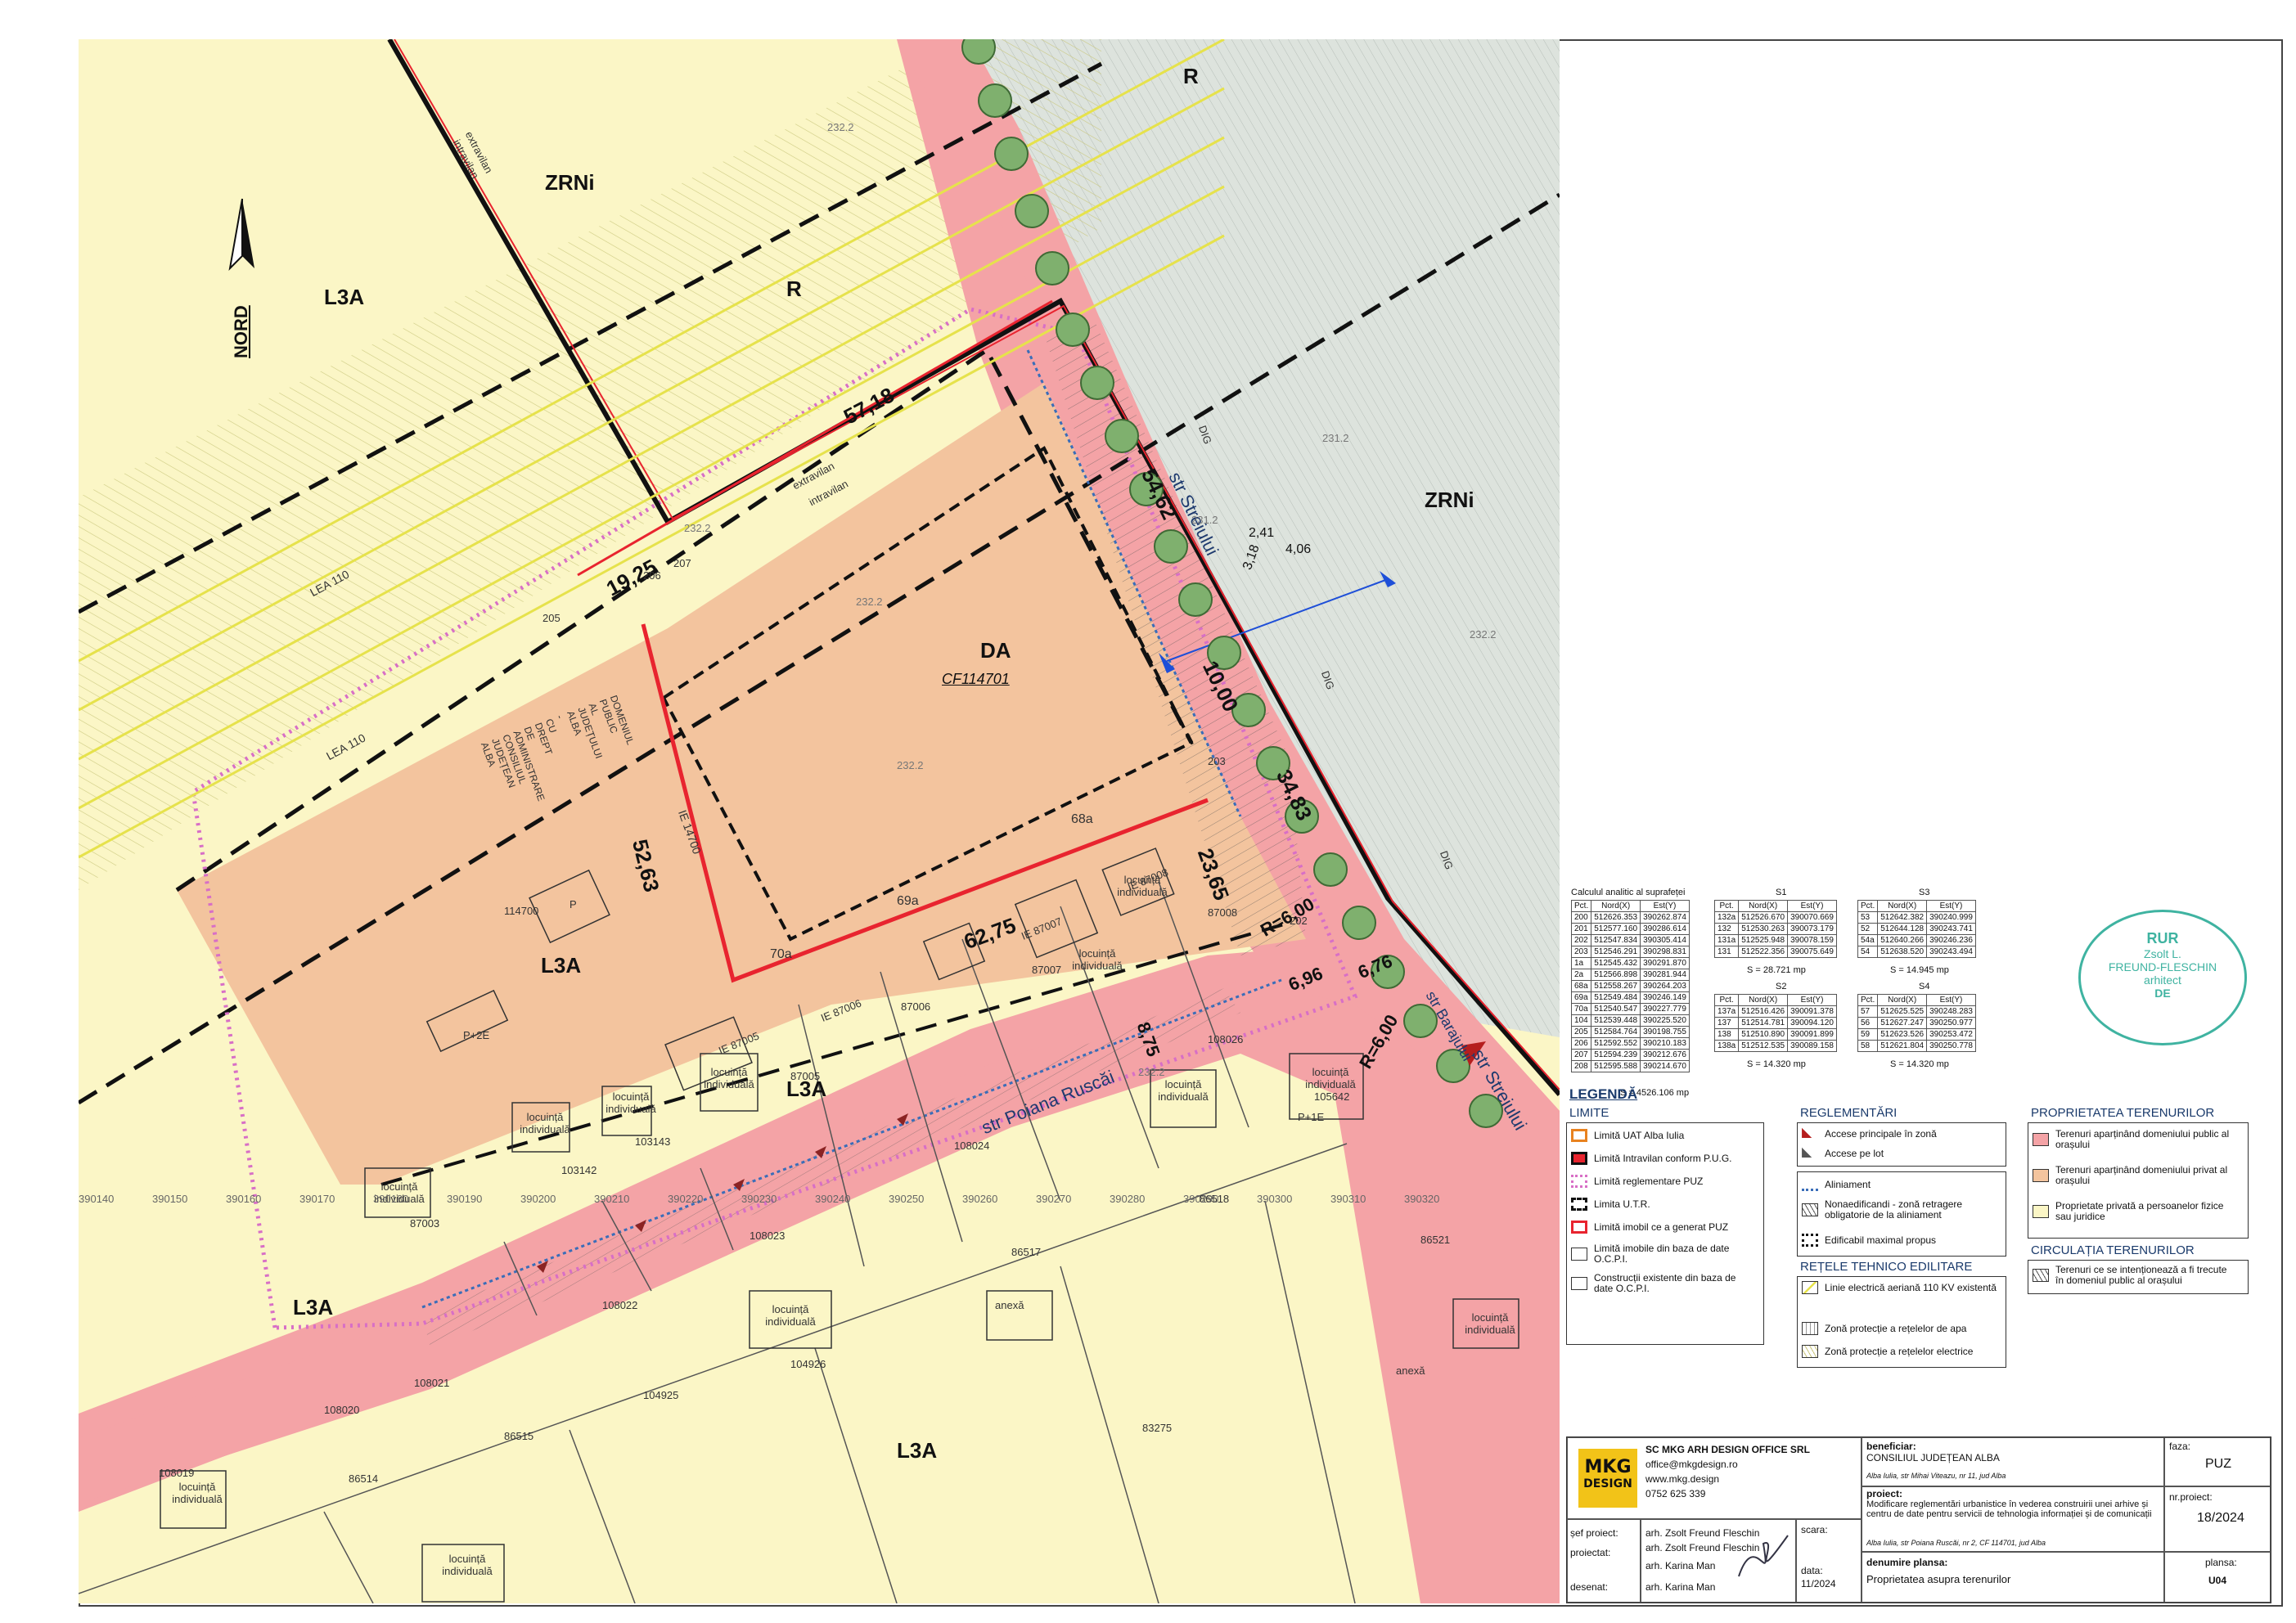 The width and height of the screenshot is (2296, 1623). I want to click on point-202: 202, so click(1299, 921).